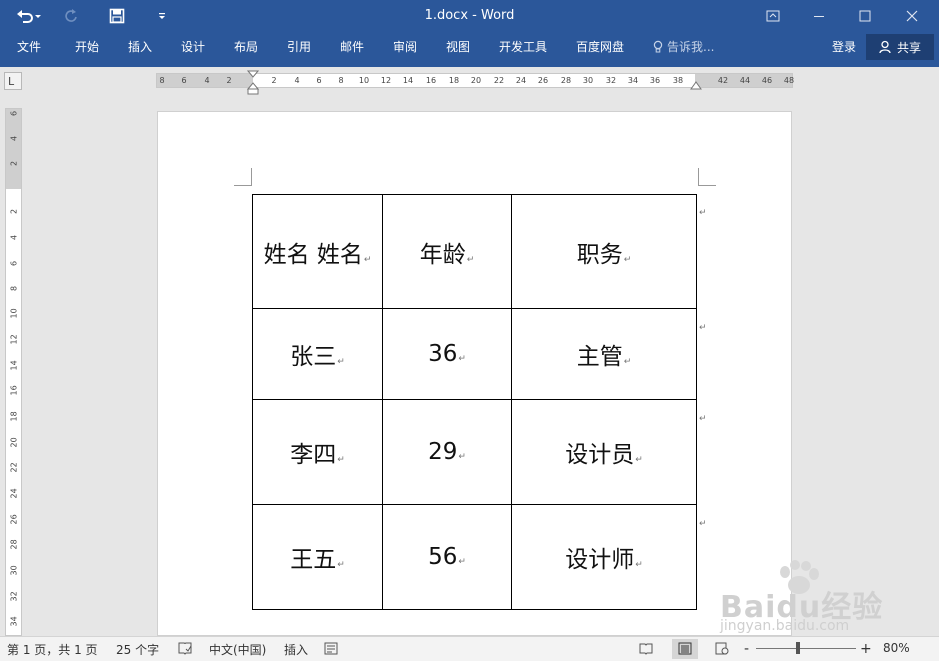 The width and height of the screenshot is (939, 661). I want to click on read-mode-icon, so click(646, 648).